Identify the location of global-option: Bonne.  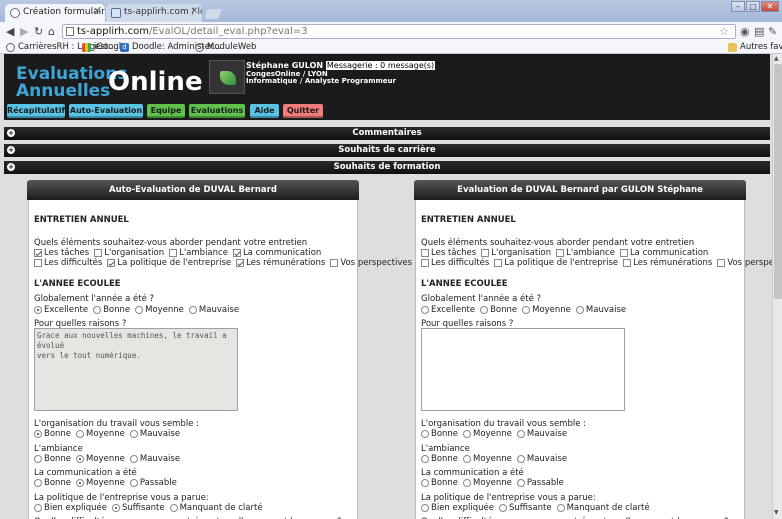
(498, 310).